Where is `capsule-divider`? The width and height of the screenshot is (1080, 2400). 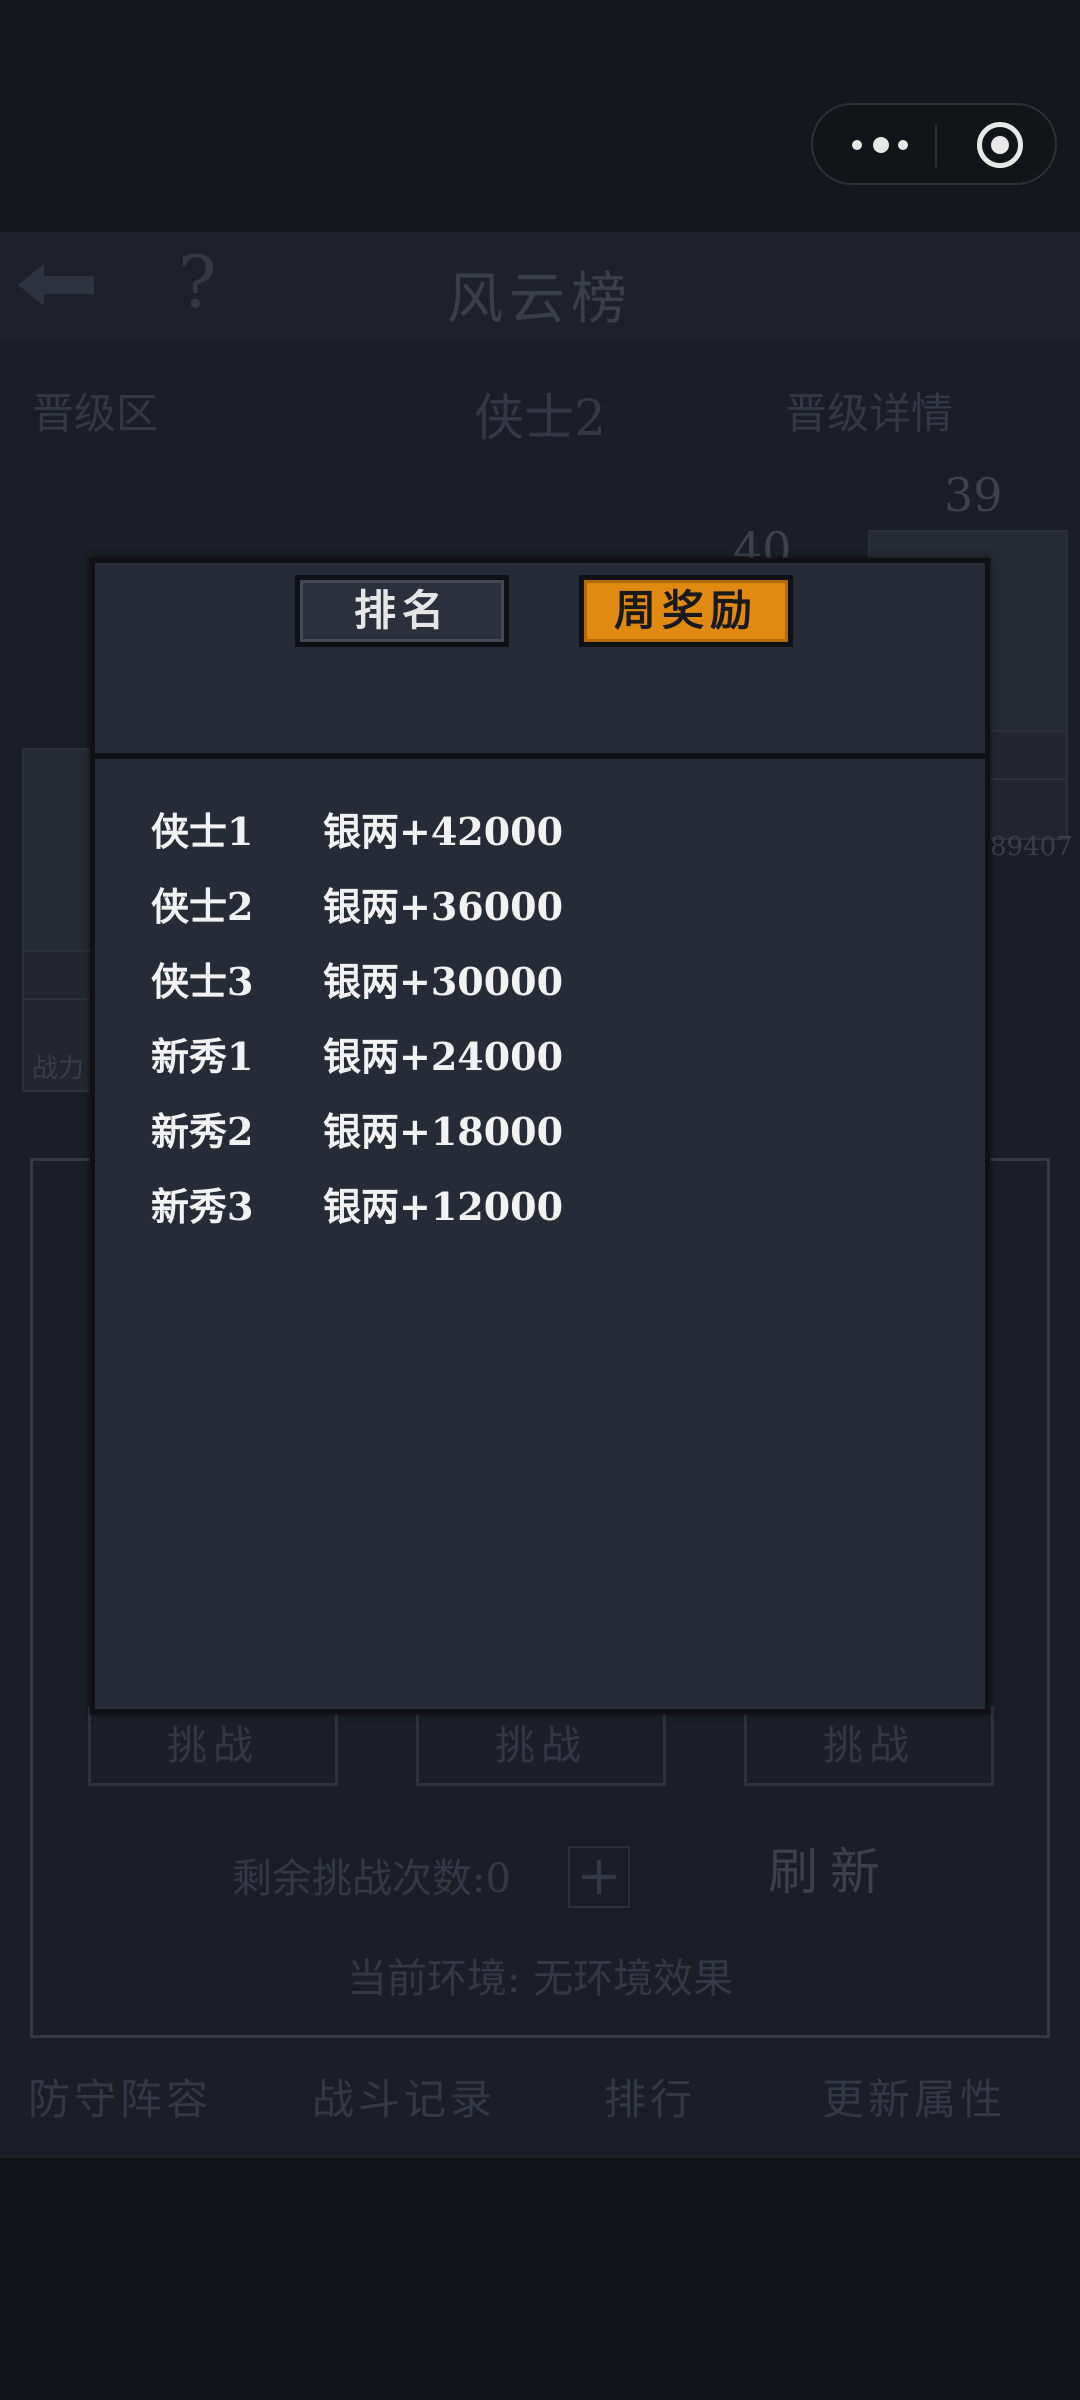
capsule-divider is located at coordinates (936, 146).